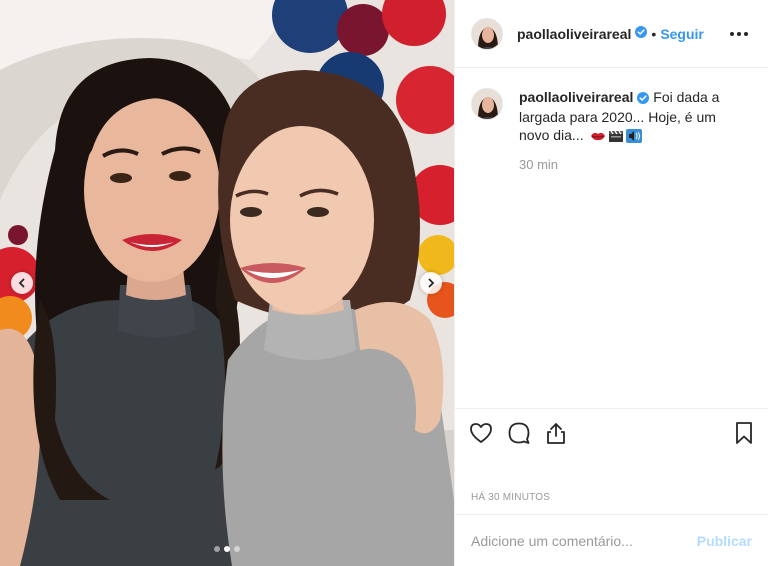 Image resolution: width=768 pixels, height=566 pixels. I want to click on heart-icon, so click(481, 433).